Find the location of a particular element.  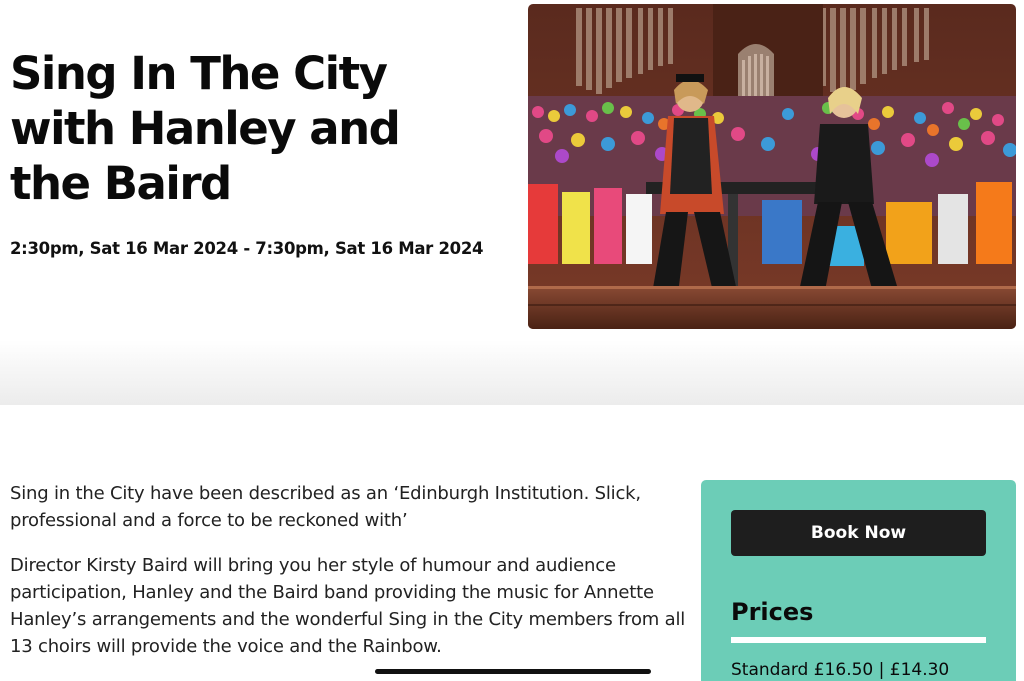

prices-divider is located at coordinates (858, 640).